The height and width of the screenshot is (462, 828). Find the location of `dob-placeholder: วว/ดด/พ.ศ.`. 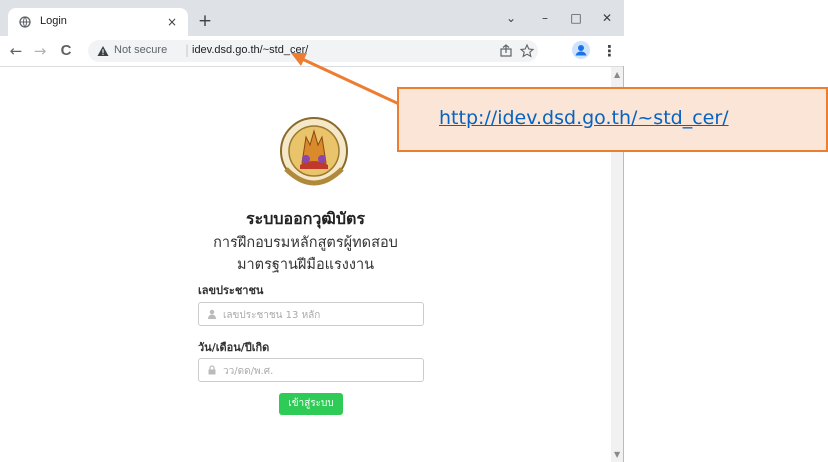

dob-placeholder: วว/ดด/พ.ศ. is located at coordinates (248, 371).